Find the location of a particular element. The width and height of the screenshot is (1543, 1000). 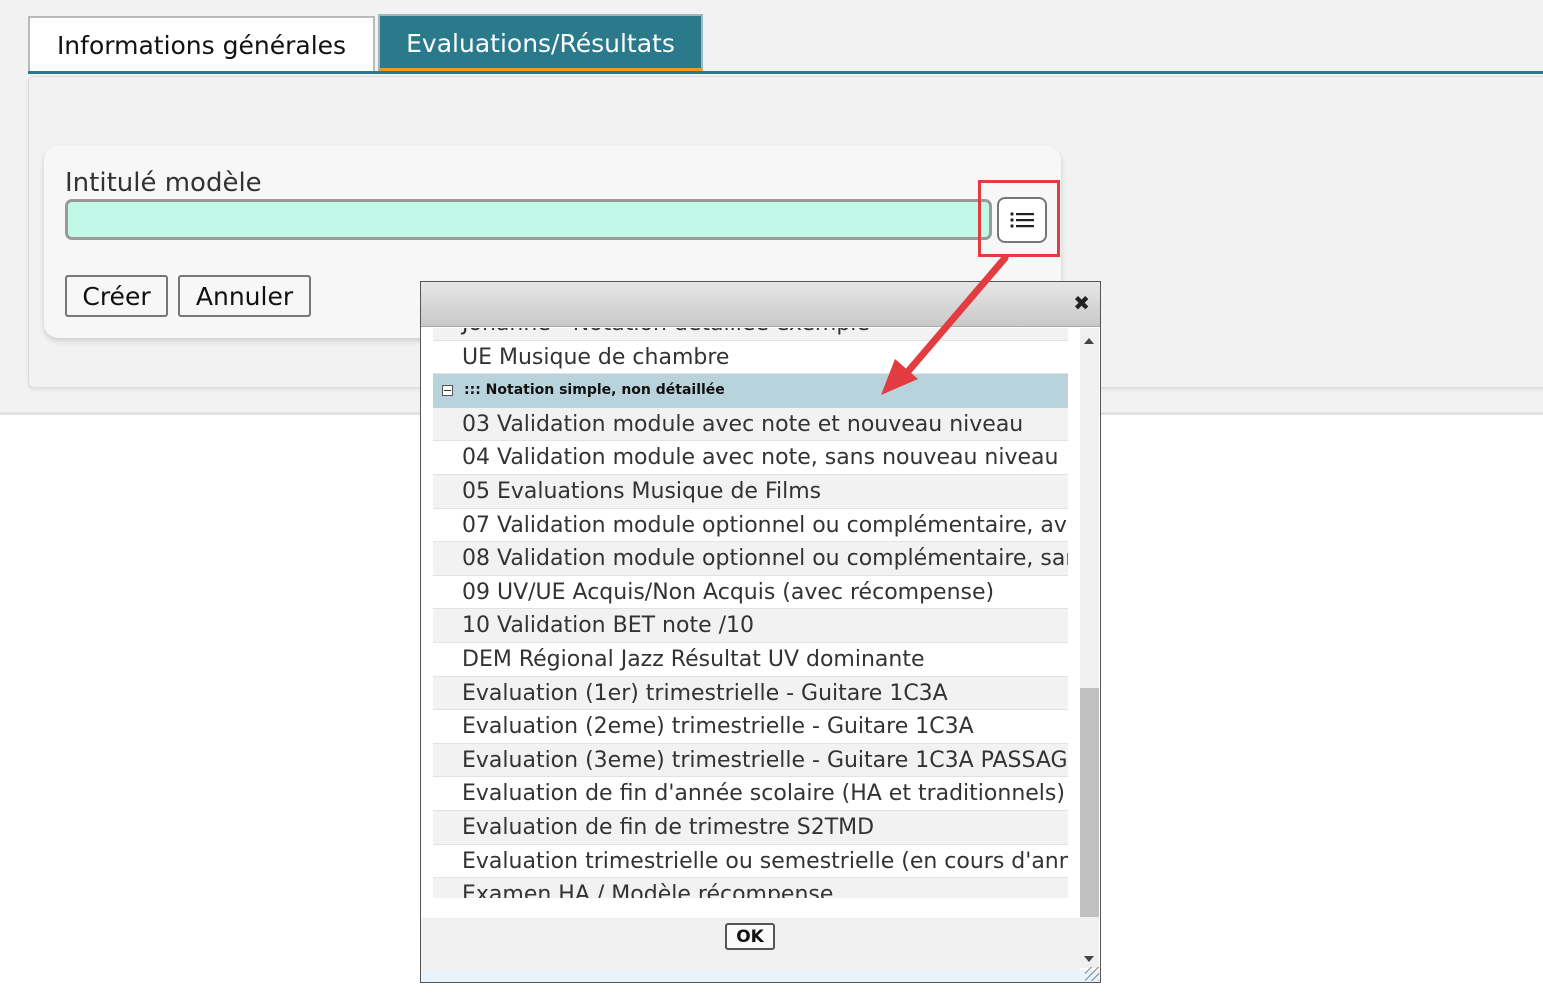

dialog-footer: OK is located at coordinates (750, 944).